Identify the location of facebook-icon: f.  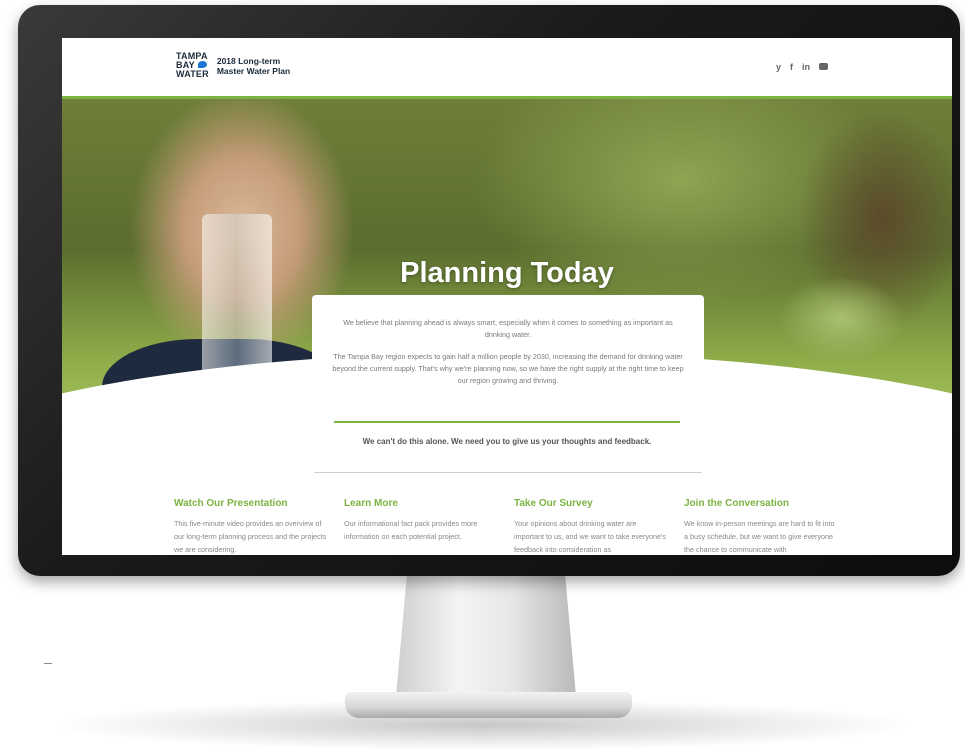
(791, 67).